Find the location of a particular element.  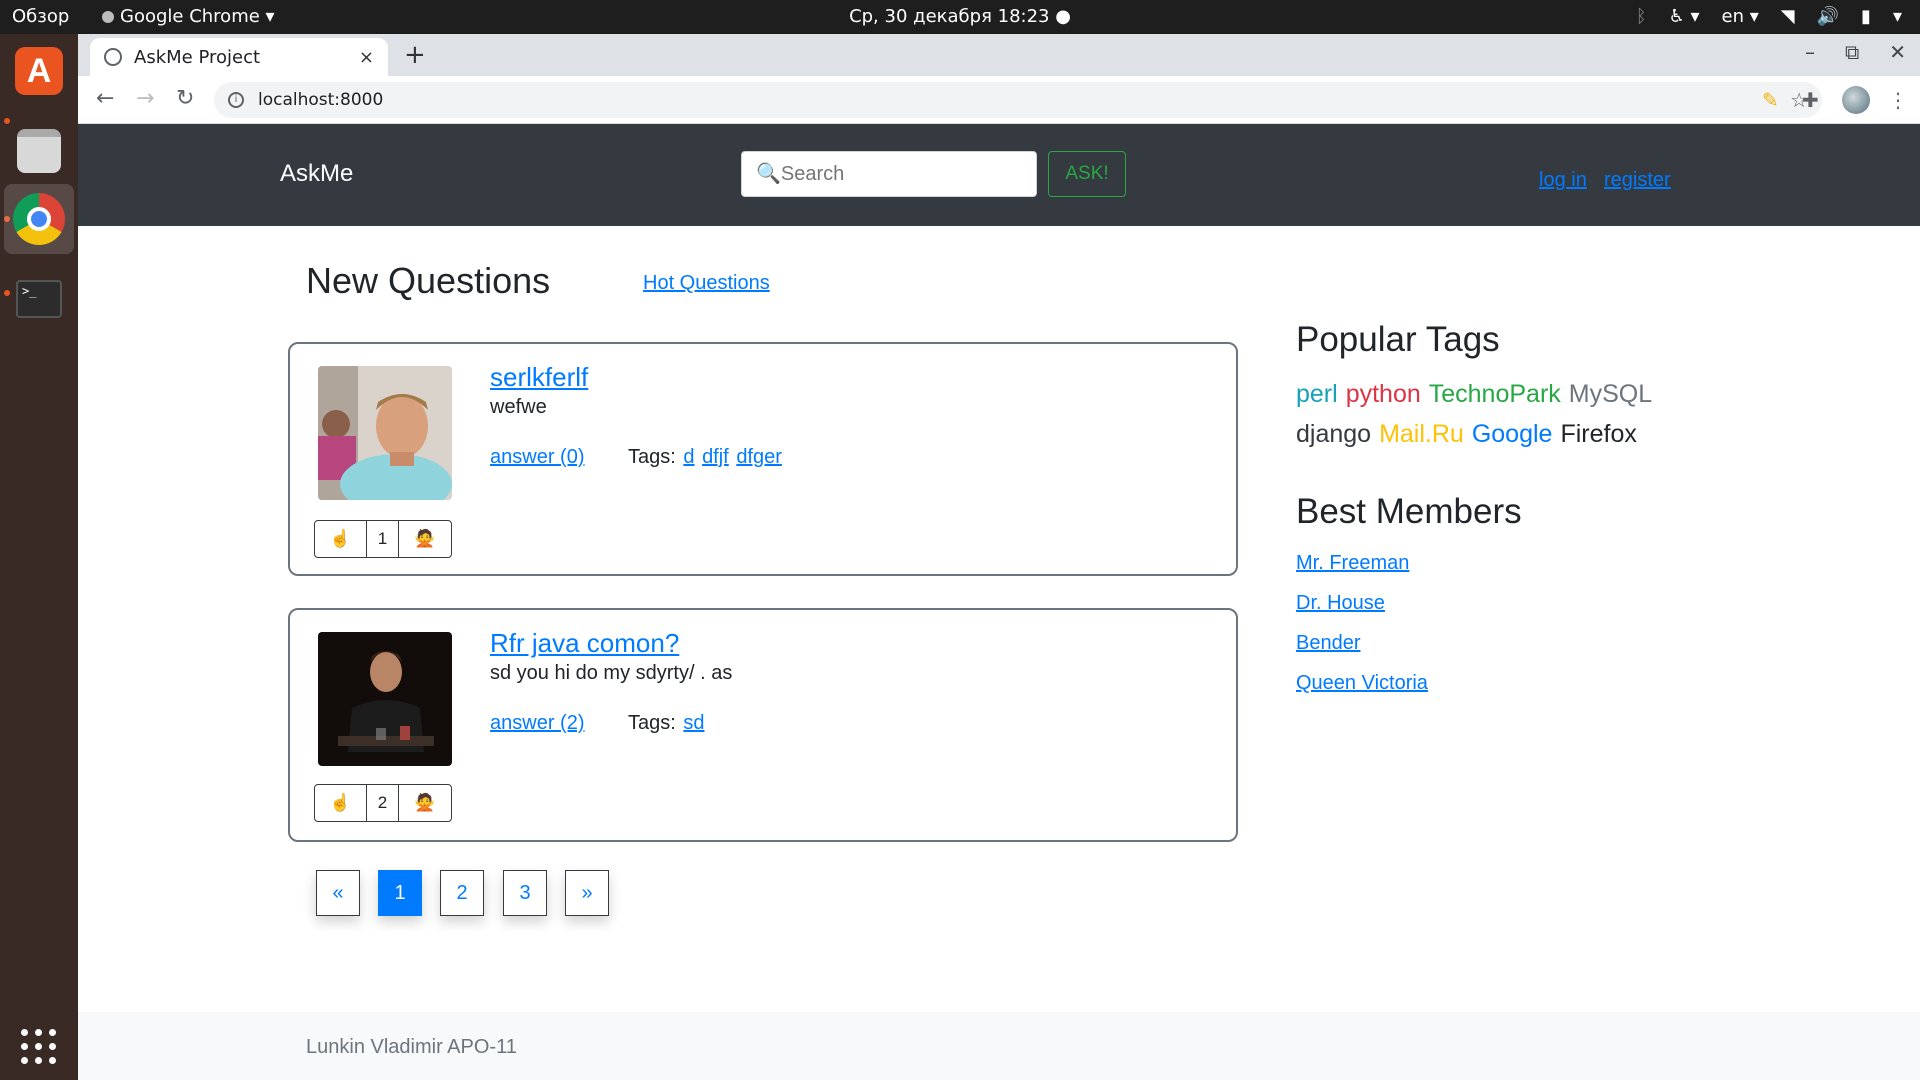

files-launcher is located at coordinates (39, 151).